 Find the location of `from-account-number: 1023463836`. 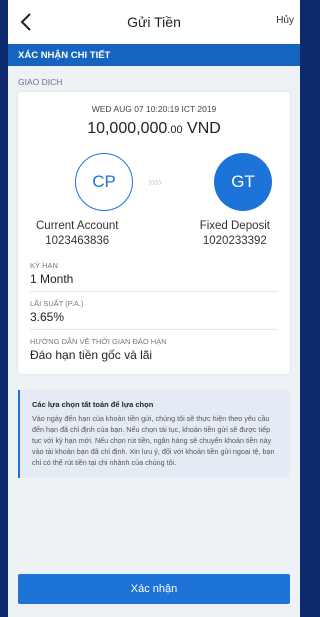

from-account-number: 1023463836 is located at coordinates (77, 241).